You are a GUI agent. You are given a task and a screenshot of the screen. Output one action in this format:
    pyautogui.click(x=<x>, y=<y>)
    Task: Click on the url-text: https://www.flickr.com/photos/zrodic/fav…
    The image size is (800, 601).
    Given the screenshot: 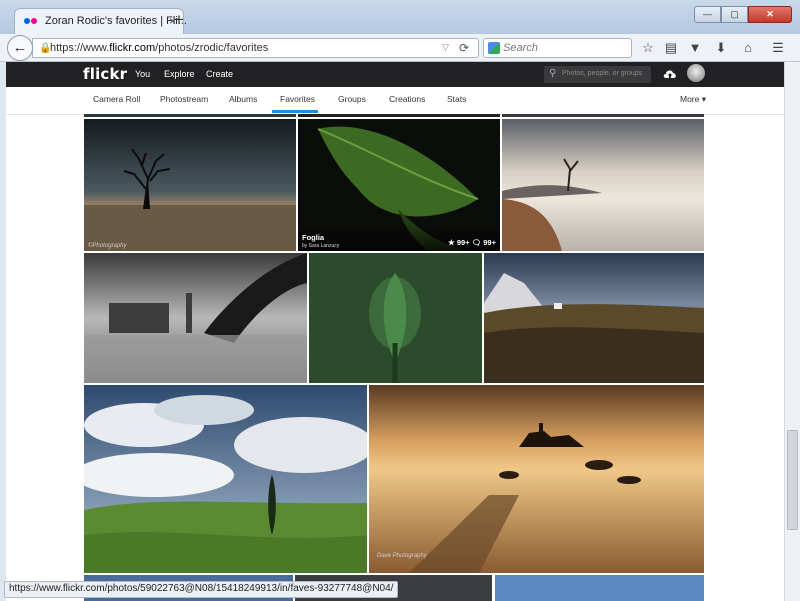 What is the action you would take?
    pyautogui.click(x=159, y=48)
    